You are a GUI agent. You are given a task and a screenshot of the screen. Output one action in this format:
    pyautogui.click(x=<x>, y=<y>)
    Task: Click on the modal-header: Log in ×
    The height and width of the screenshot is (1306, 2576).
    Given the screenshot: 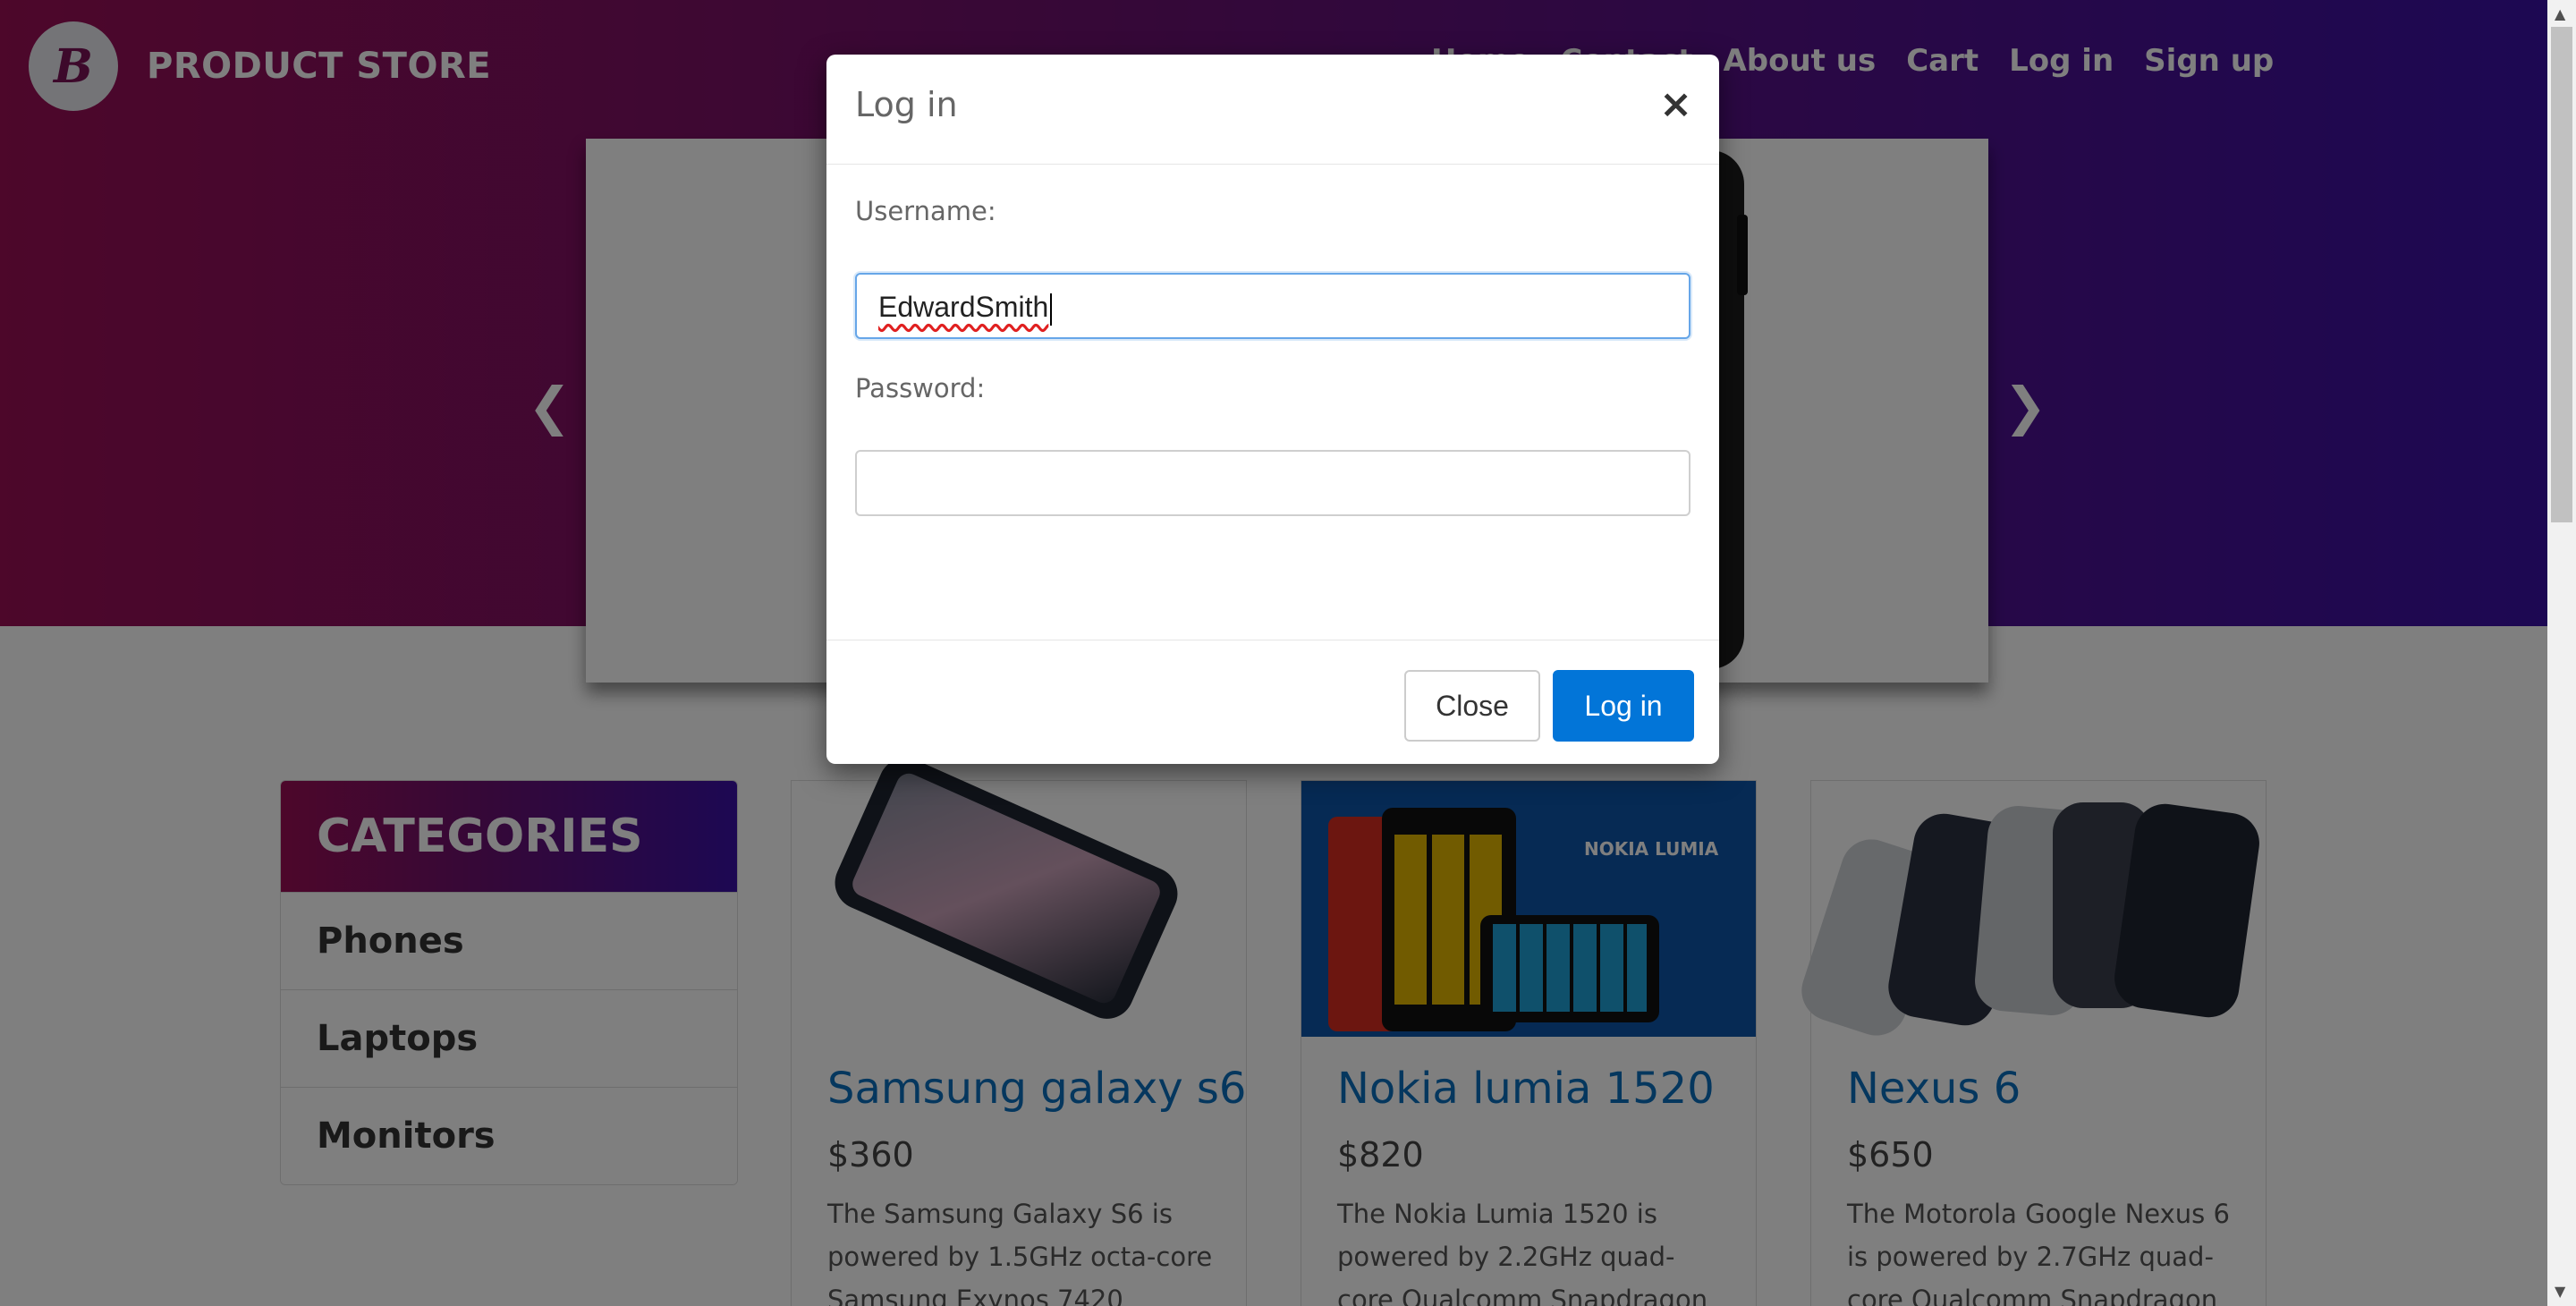 What is the action you would take?
    pyautogui.click(x=1272, y=110)
    